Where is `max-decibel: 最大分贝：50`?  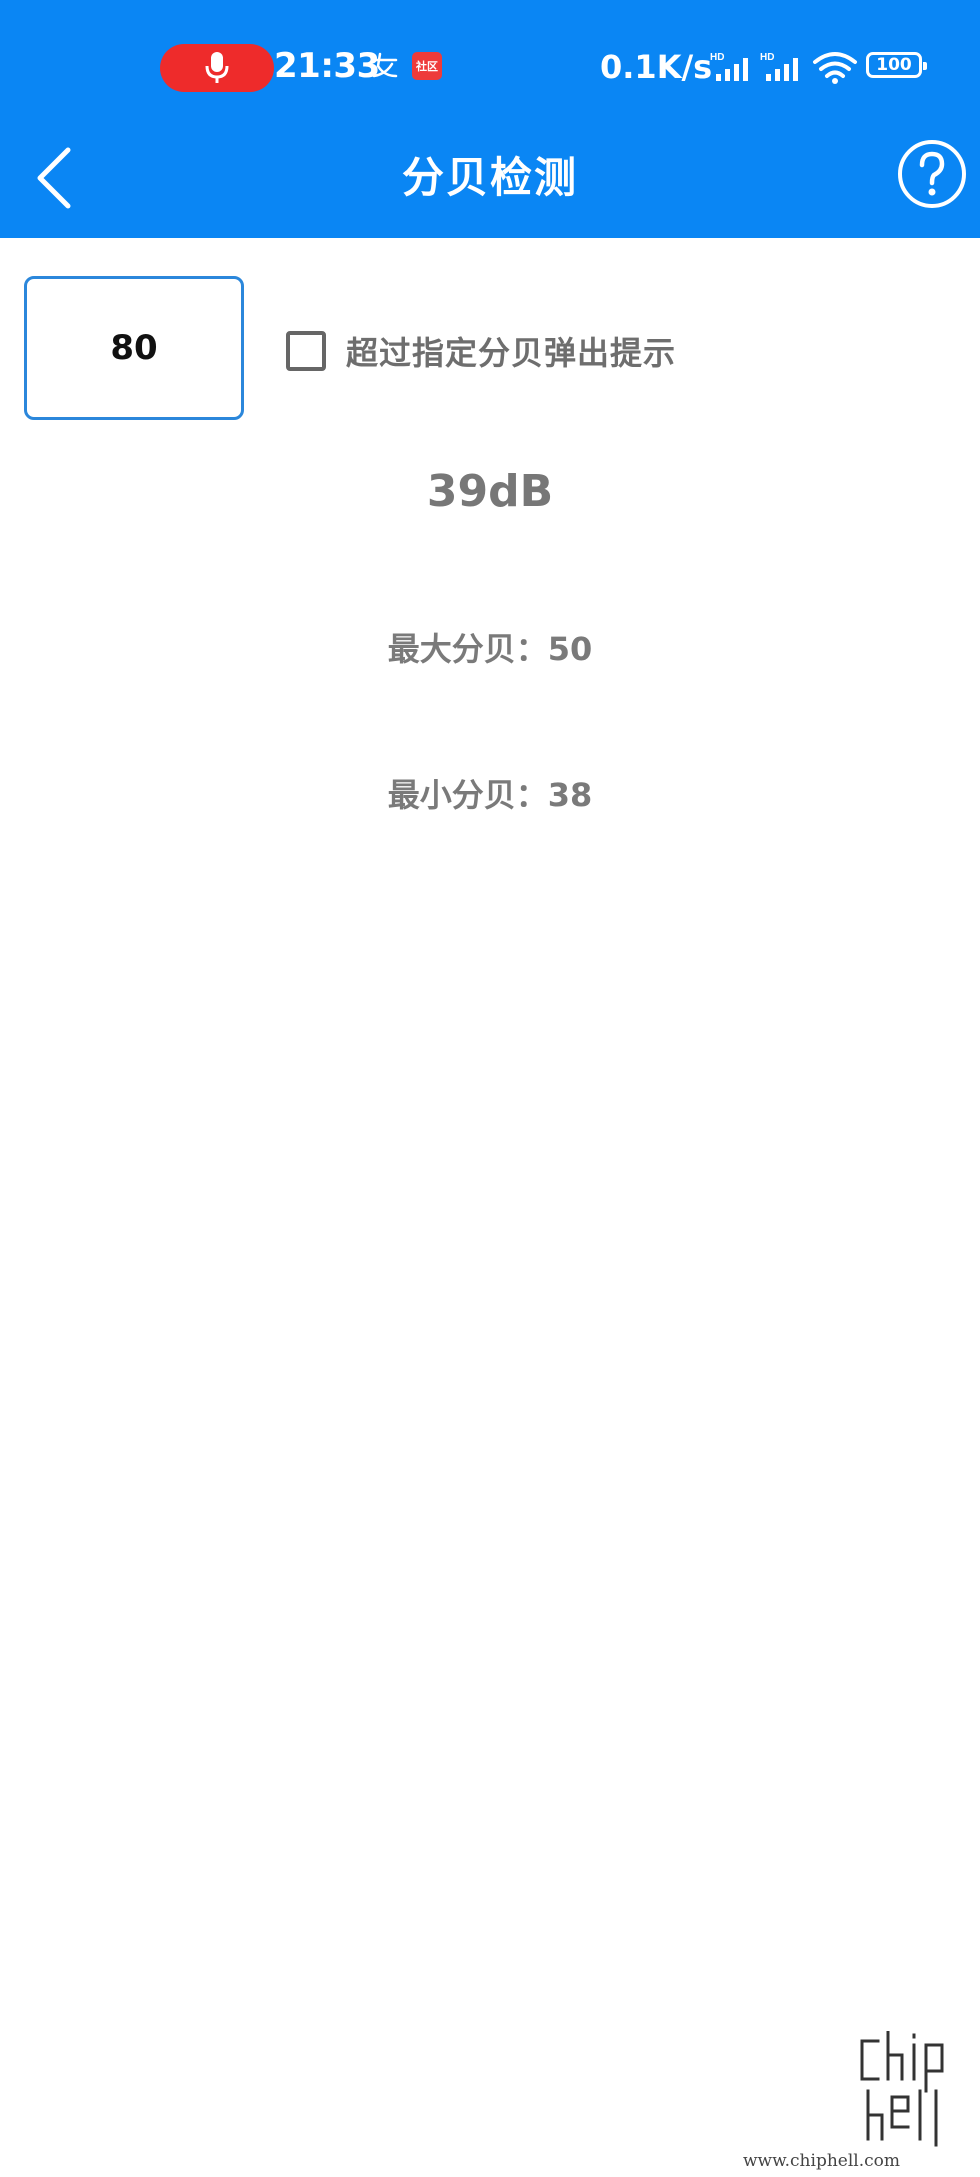
max-decibel: 最大分贝：50 is located at coordinates (490, 649).